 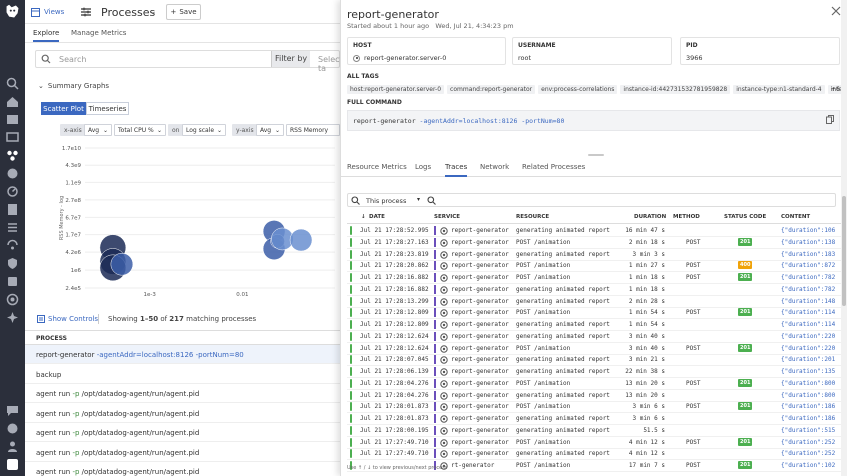 What do you see at coordinates (12, 410) in the screenshot?
I see `chat-icon` at bounding box center [12, 410].